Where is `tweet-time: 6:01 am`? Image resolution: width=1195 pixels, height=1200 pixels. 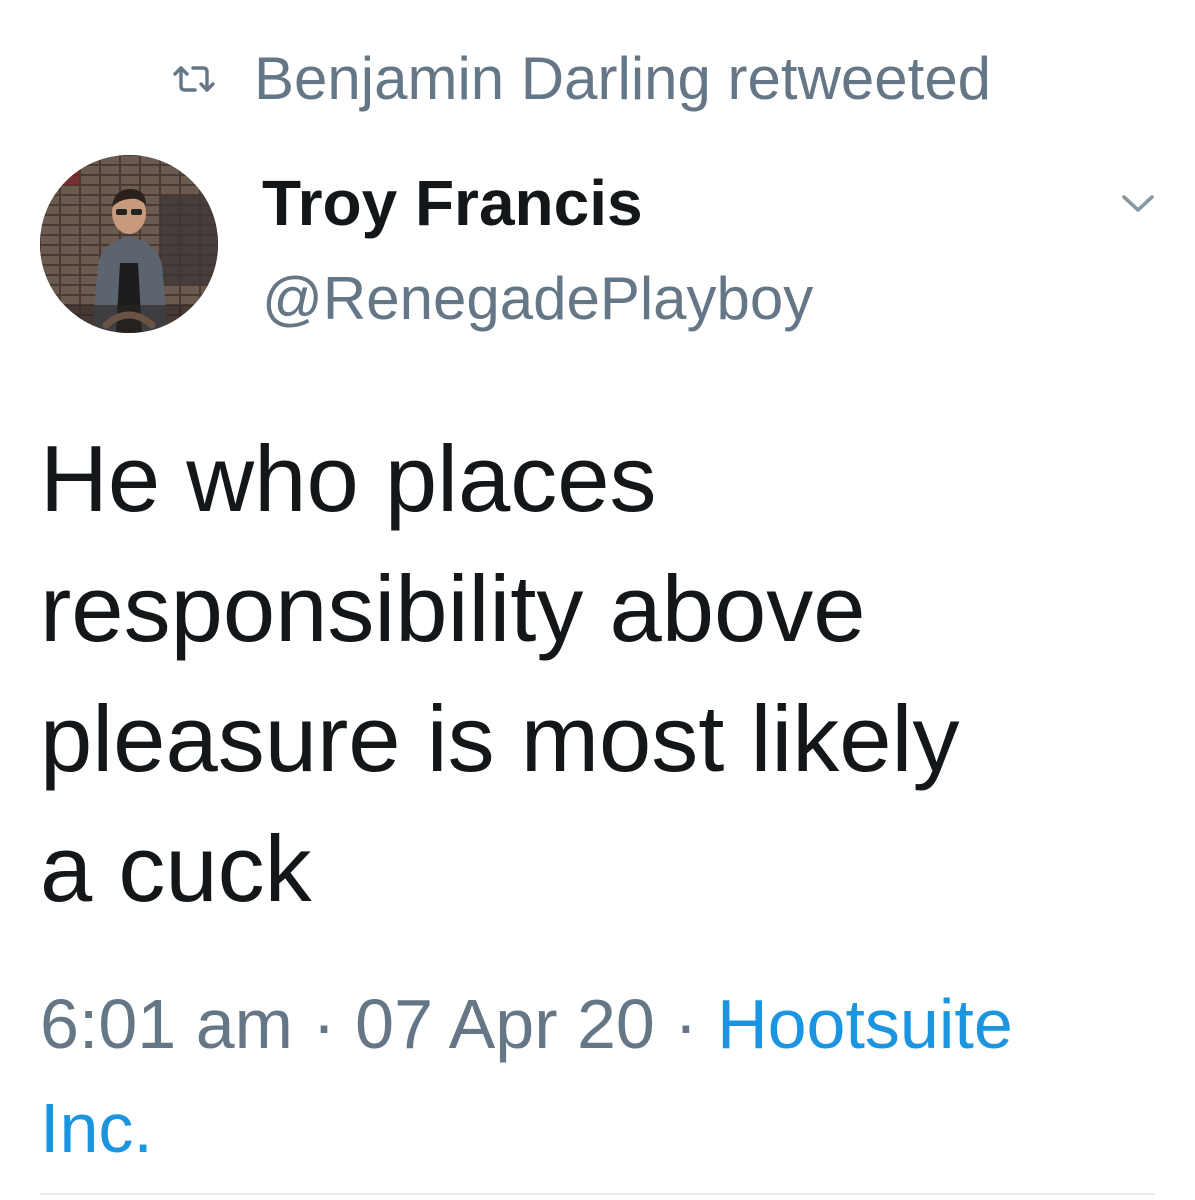 tweet-time: 6:01 am is located at coordinates (166, 1024).